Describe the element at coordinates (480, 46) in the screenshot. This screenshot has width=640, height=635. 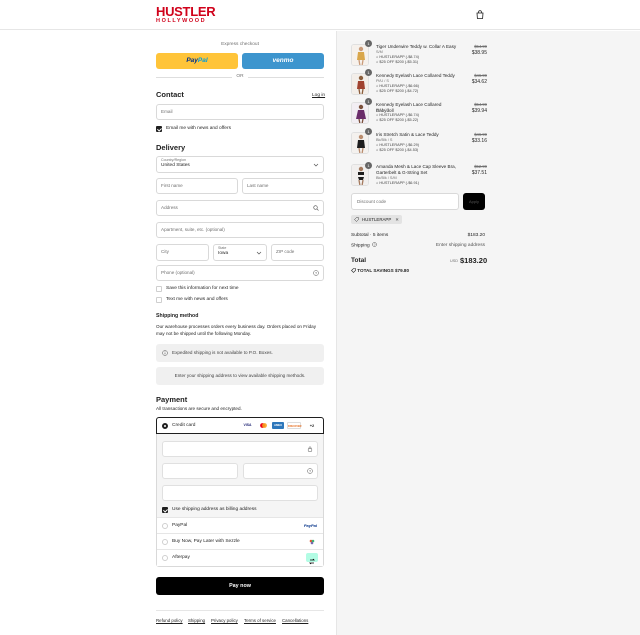
I see `original-price: $54.99` at that location.